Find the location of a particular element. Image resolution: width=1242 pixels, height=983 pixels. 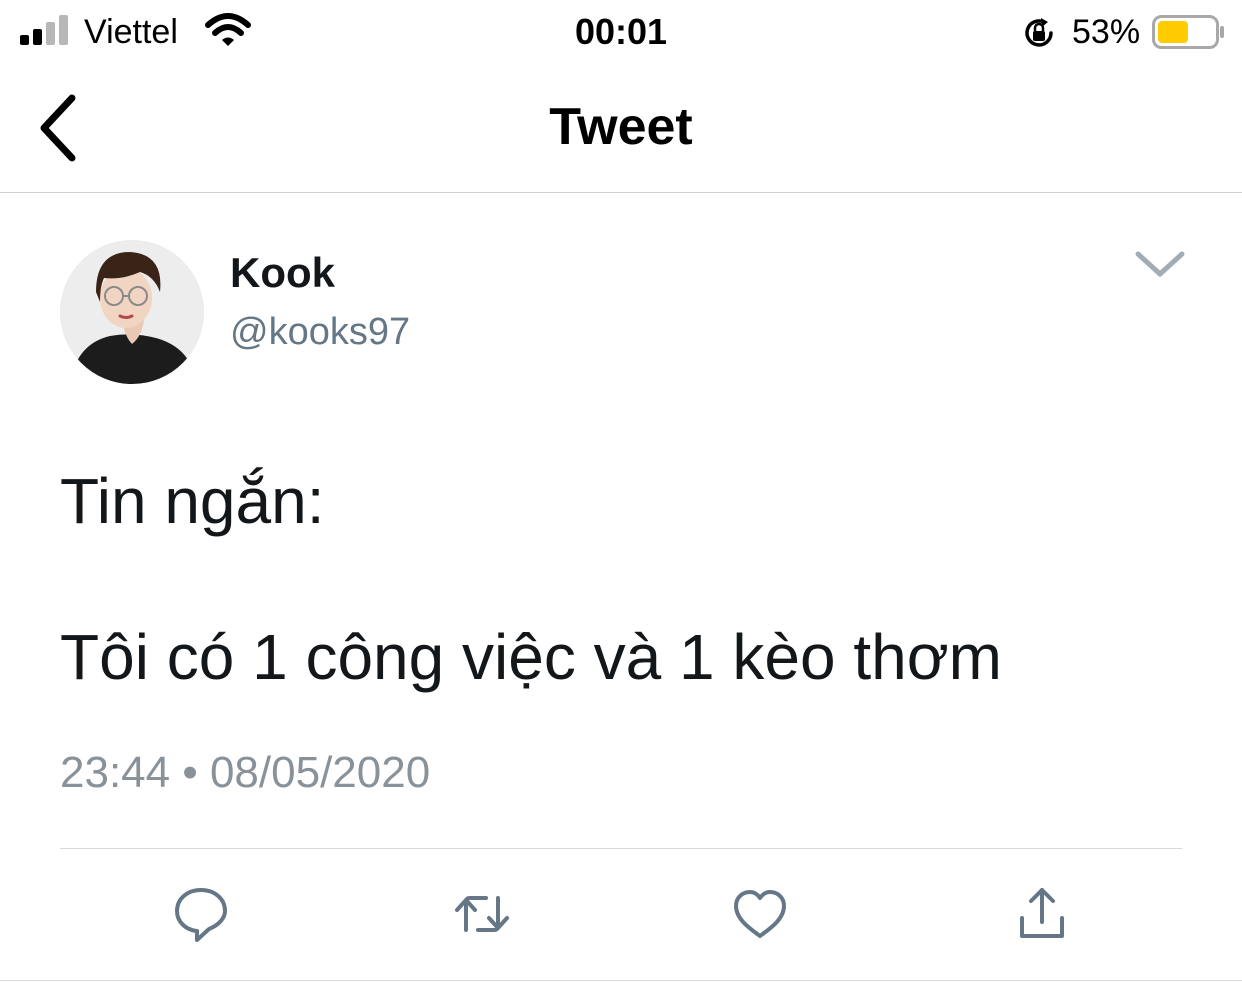

back-button is located at coordinates (60, 128).